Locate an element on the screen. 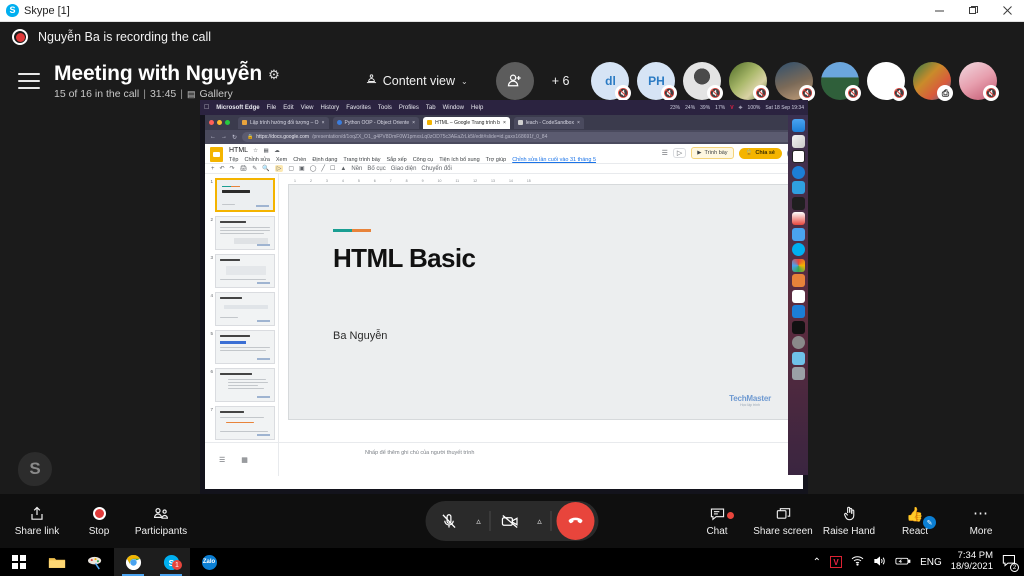 The image size is (1024, 576). notification-icon: 2 is located at coordinates (1010, 563).